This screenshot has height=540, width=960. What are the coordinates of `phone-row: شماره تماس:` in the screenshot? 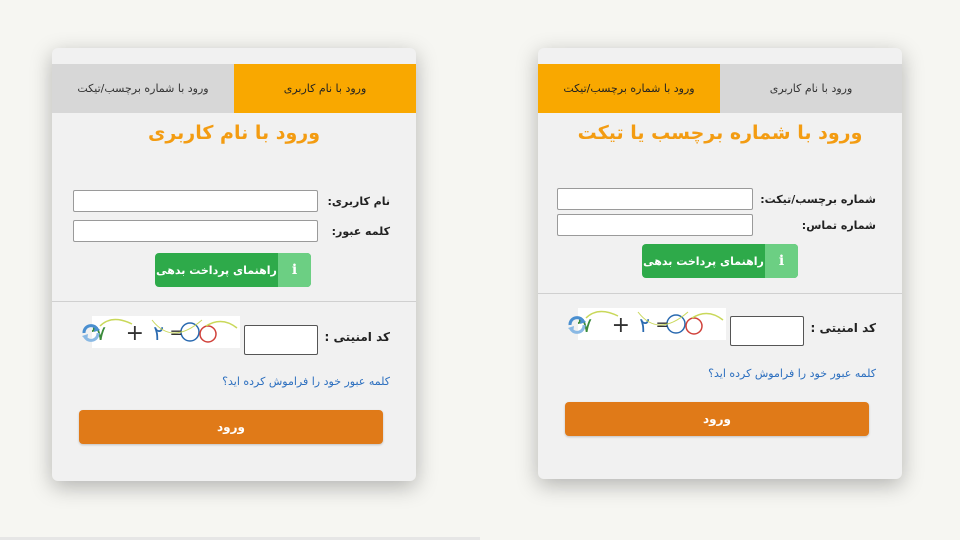 It's located at (716, 225).